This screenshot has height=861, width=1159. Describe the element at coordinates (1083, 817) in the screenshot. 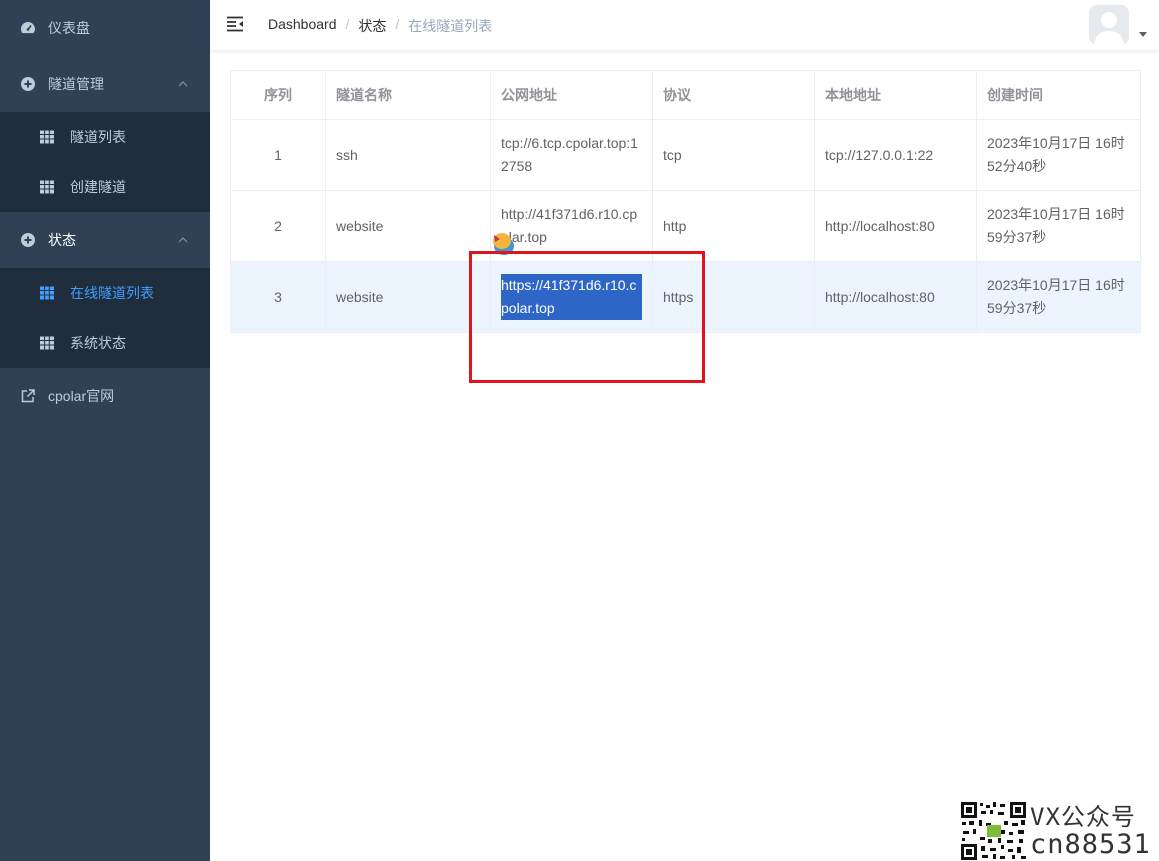

I see `watermark-line1: VX公众号` at that location.